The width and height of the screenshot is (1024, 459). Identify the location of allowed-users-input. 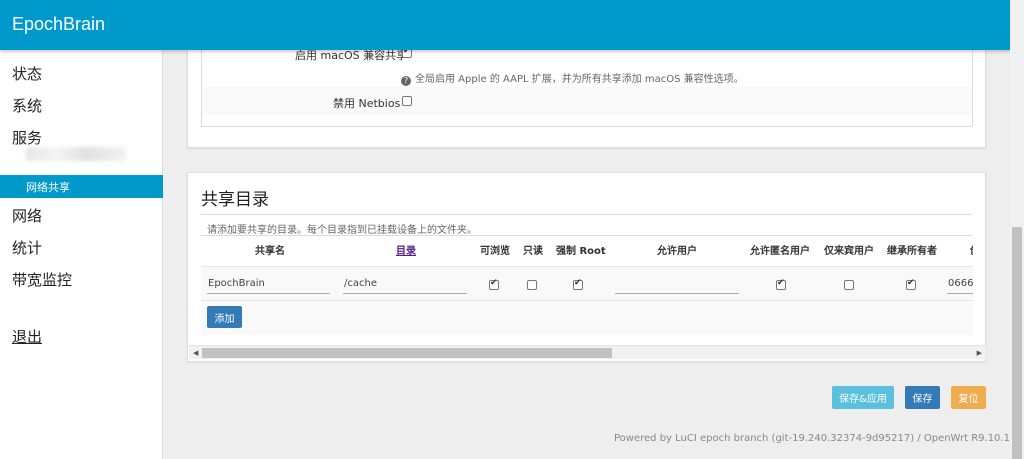
(677, 284).